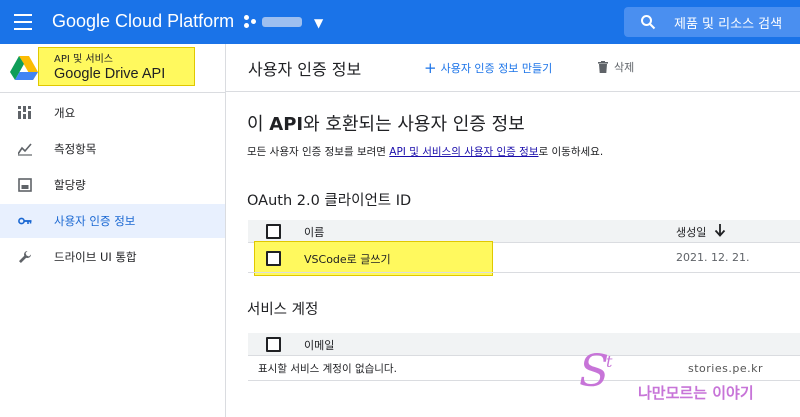  Describe the element at coordinates (347, 259) in the screenshot. I see `client-name: VSCode로 글쓰기` at that location.